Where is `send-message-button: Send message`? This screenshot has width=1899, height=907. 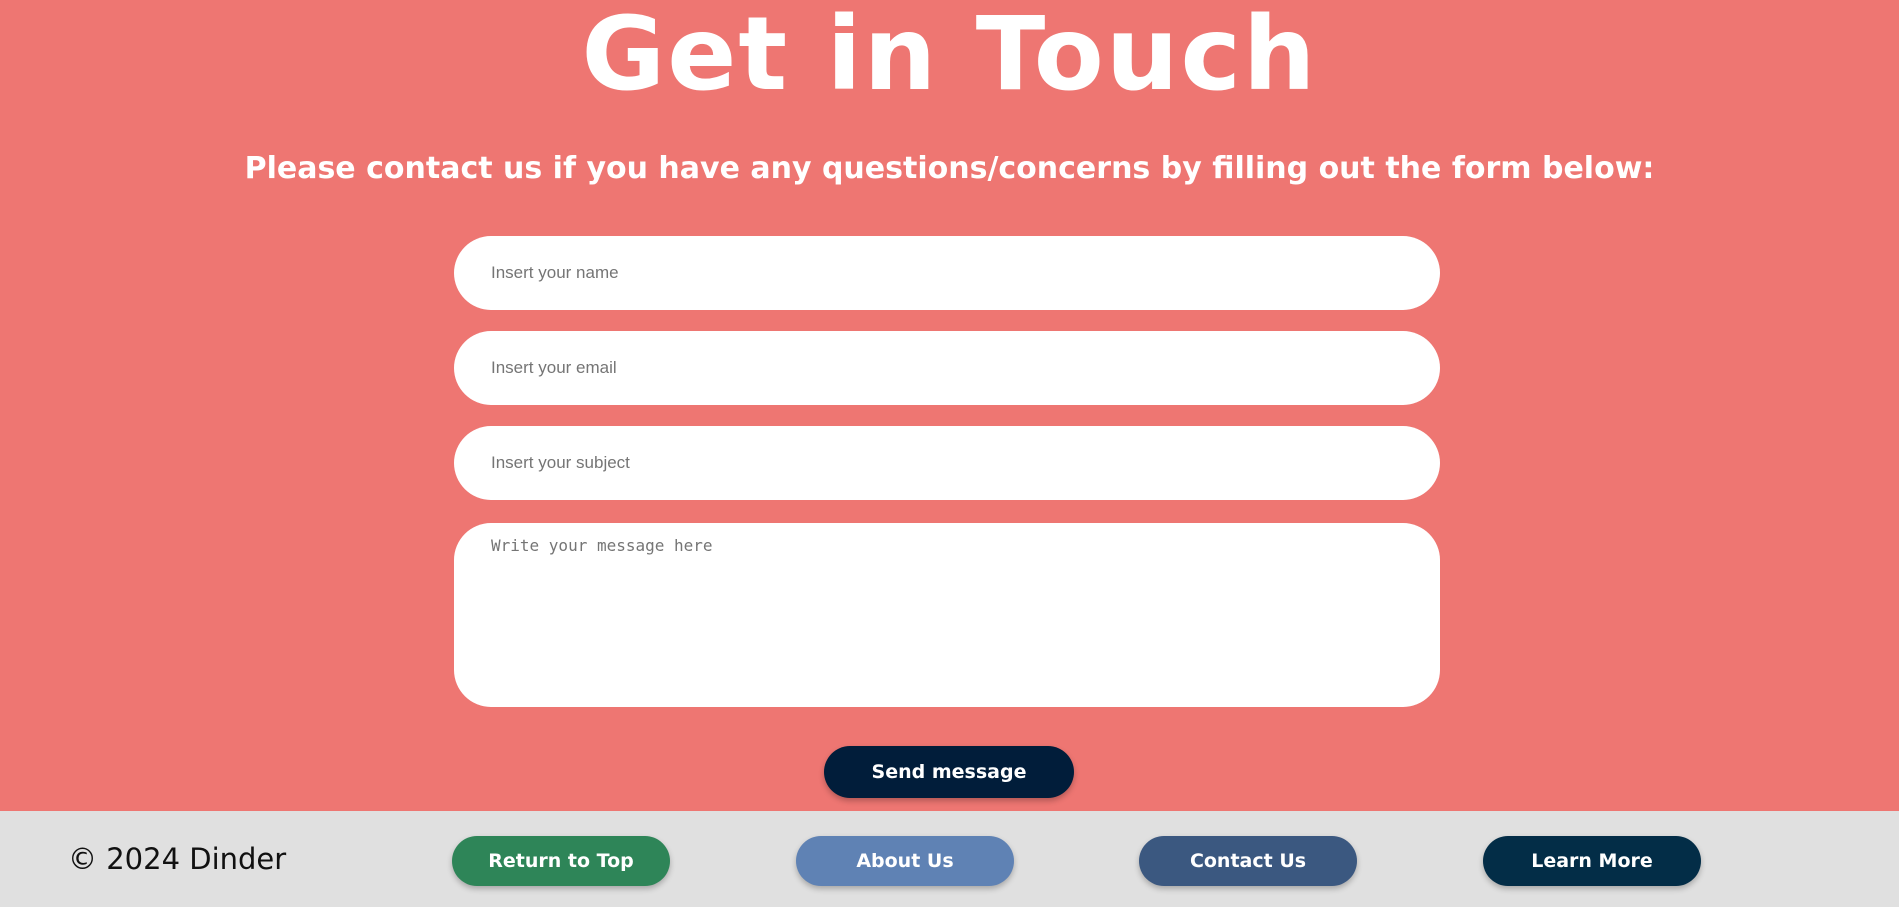 send-message-button: Send message is located at coordinates (949, 772).